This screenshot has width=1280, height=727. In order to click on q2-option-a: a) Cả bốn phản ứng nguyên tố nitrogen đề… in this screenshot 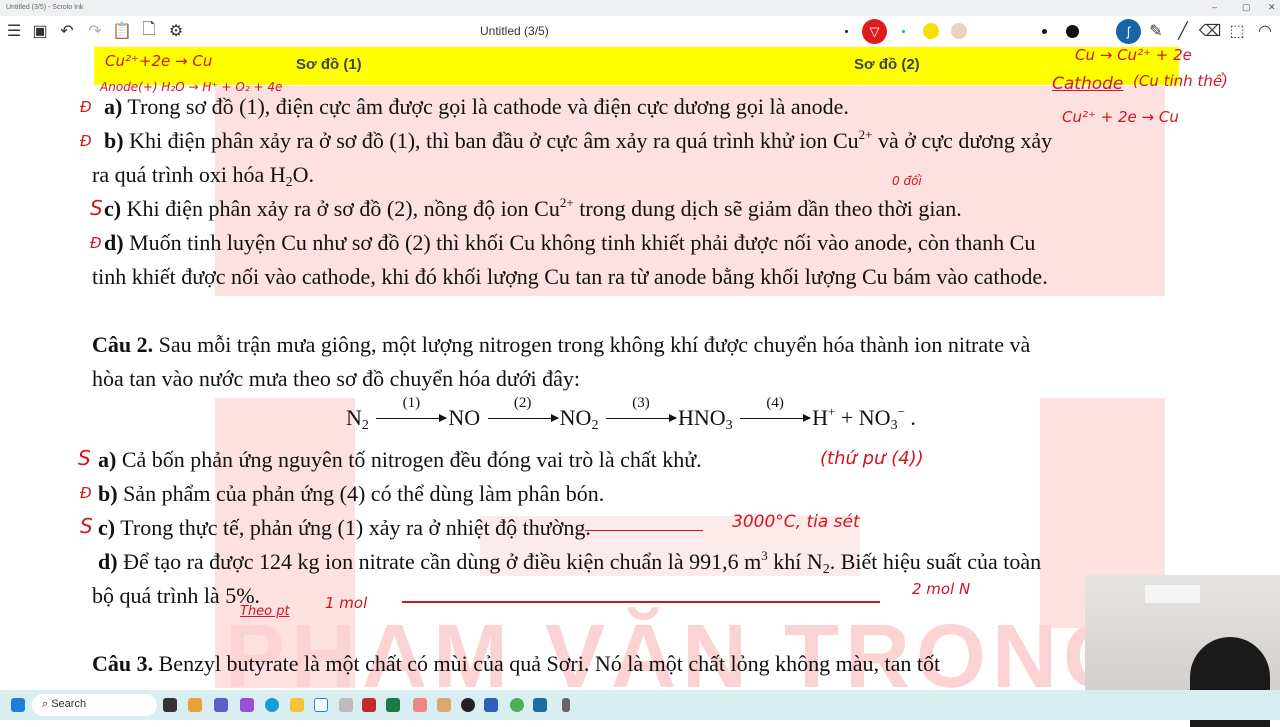, I will do `click(400, 459)`.